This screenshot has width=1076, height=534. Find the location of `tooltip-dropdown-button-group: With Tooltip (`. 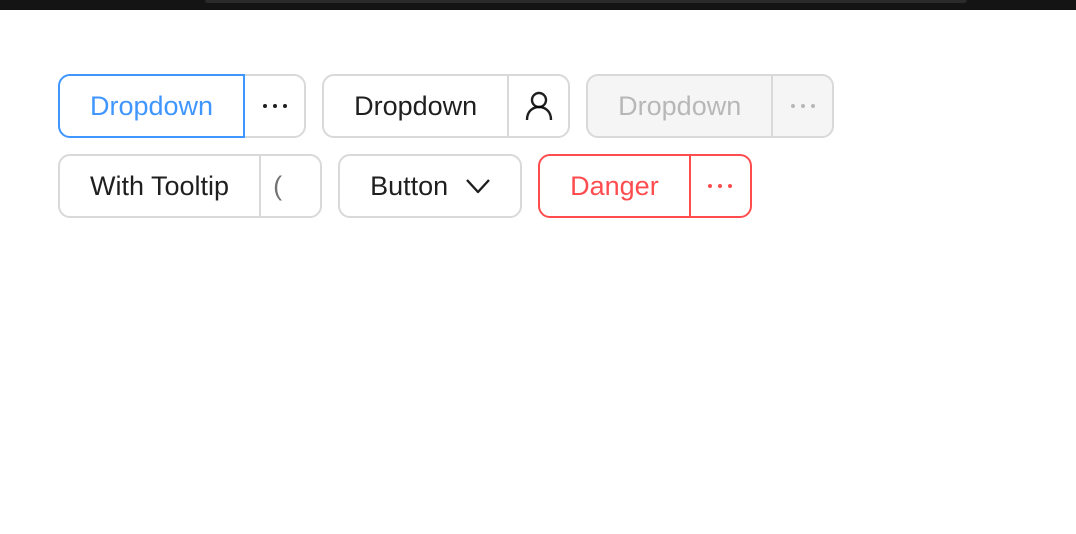

tooltip-dropdown-button-group: With Tooltip ( is located at coordinates (190, 186).